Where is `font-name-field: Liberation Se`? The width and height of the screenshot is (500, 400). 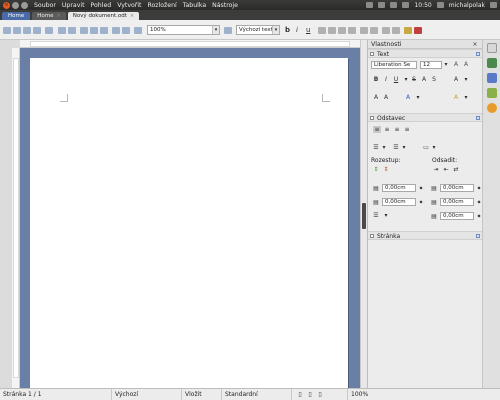
font-name-field: Liberation Se is located at coordinates (394, 65).